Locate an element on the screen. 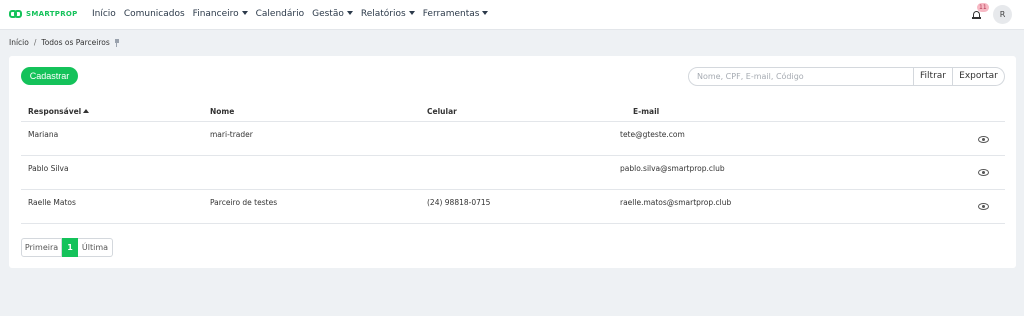  pagination: Primeira 1 Última is located at coordinates (67, 247).